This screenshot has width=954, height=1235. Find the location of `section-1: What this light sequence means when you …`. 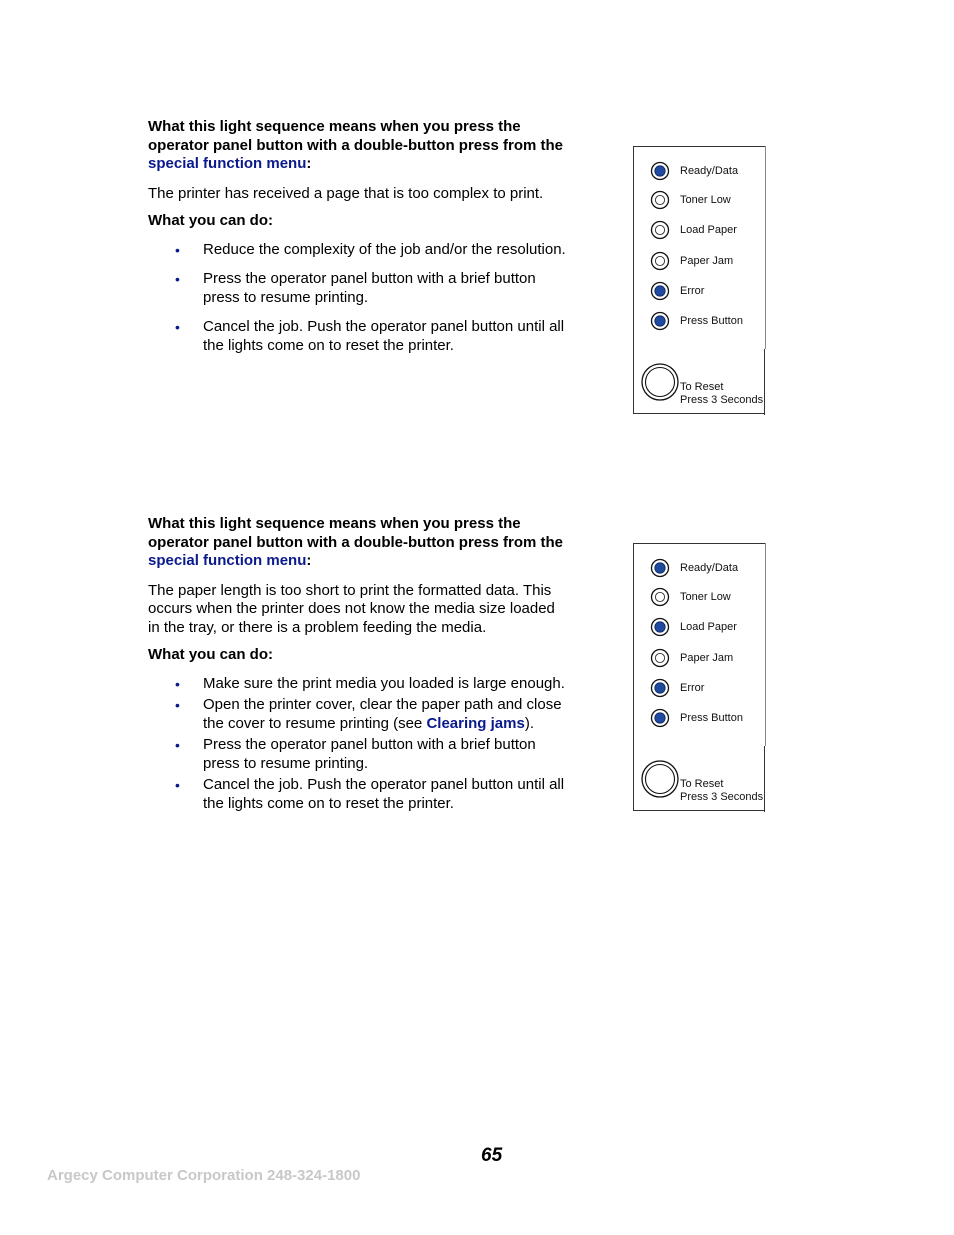

section-1: What this light sequence means when you … is located at coordinates (358, 236).